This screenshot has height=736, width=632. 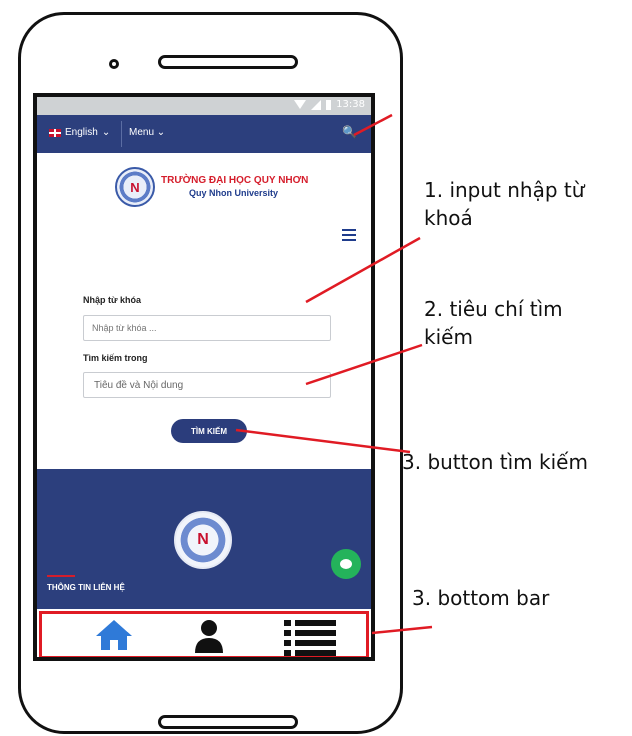 I want to click on menu-dropdown: Menu ⌄, so click(x=147, y=132).